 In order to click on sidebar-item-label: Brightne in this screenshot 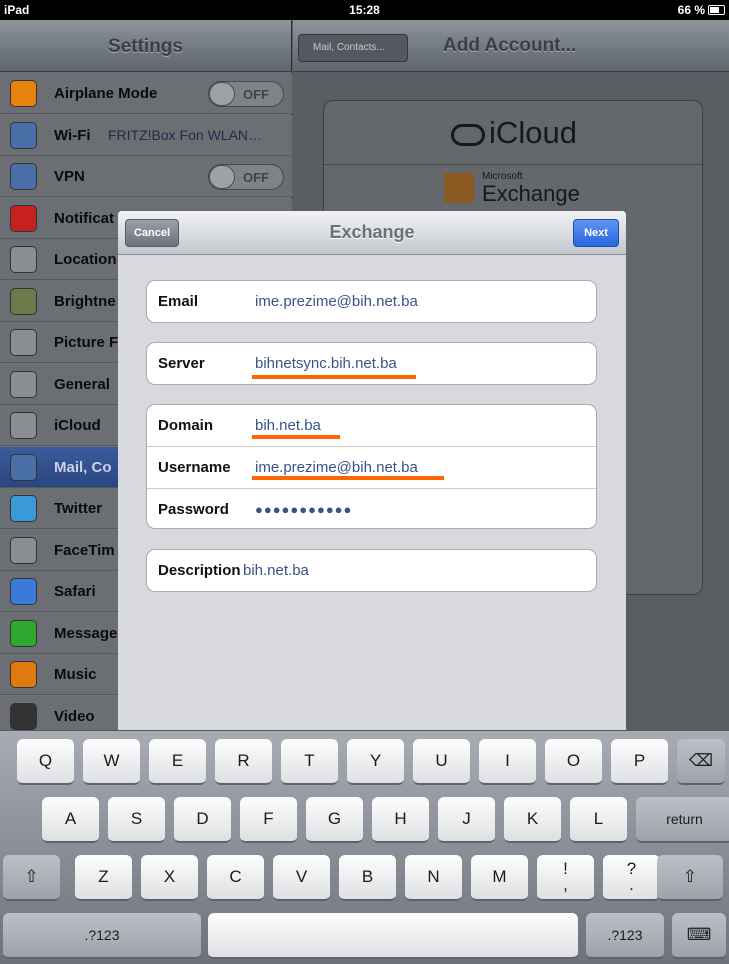, I will do `click(85, 301)`.